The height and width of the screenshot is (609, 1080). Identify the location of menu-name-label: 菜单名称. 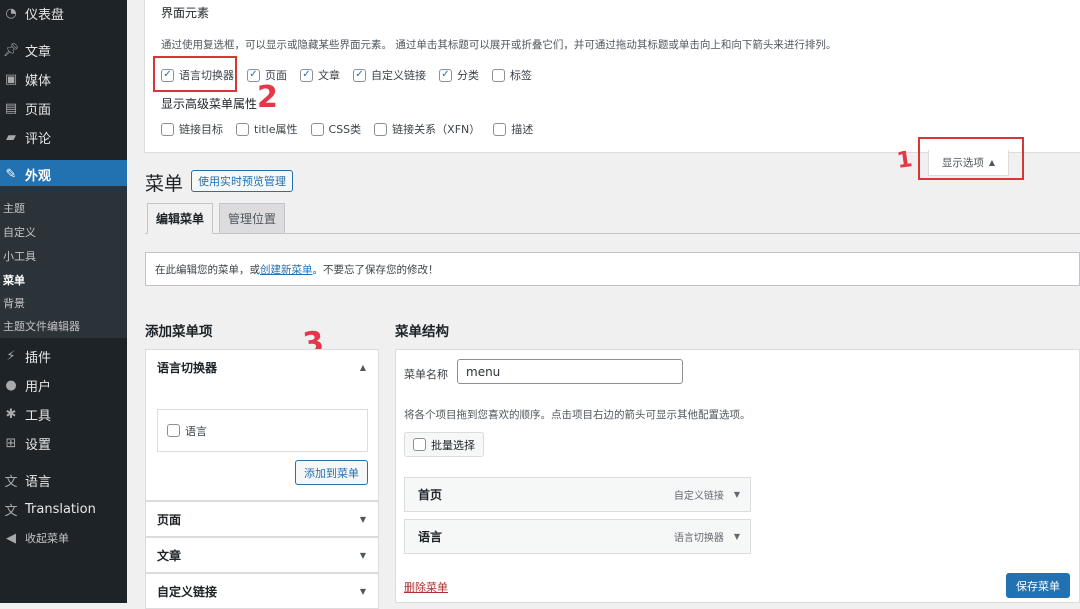
(426, 374).